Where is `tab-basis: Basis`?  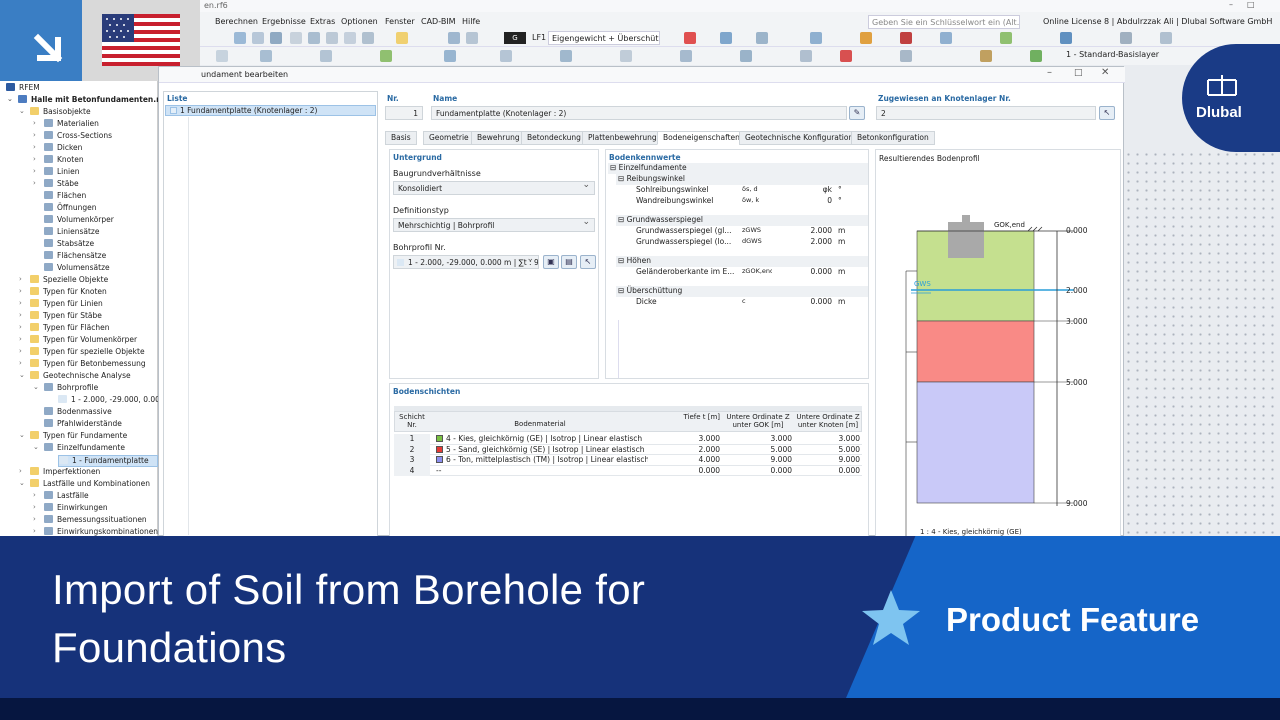 tab-basis: Basis is located at coordinates (401, 138).